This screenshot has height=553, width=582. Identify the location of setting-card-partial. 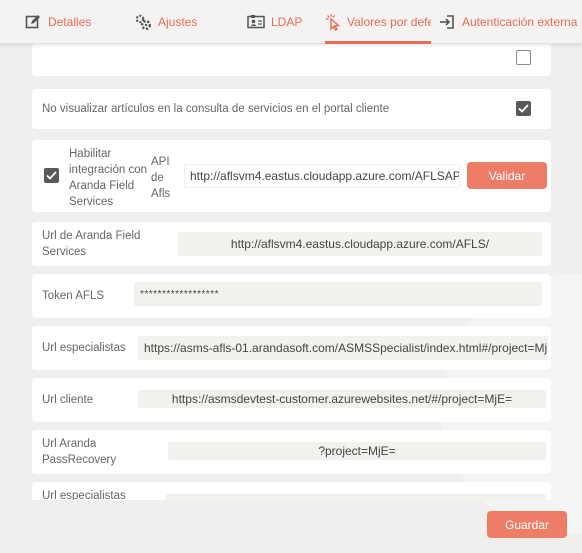
(291, 60).